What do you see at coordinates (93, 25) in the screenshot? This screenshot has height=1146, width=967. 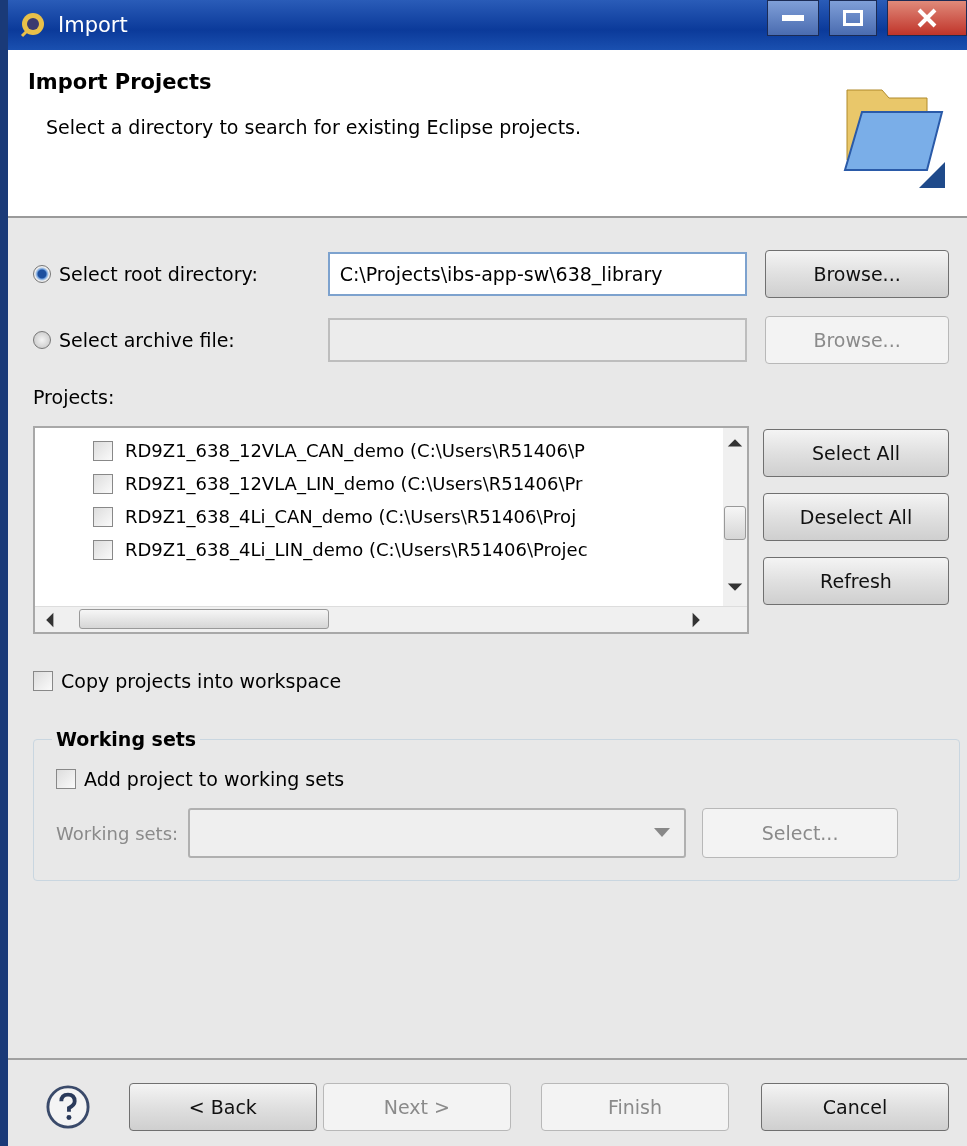 I see `window-title: Import` at bounding box center [93, 25].